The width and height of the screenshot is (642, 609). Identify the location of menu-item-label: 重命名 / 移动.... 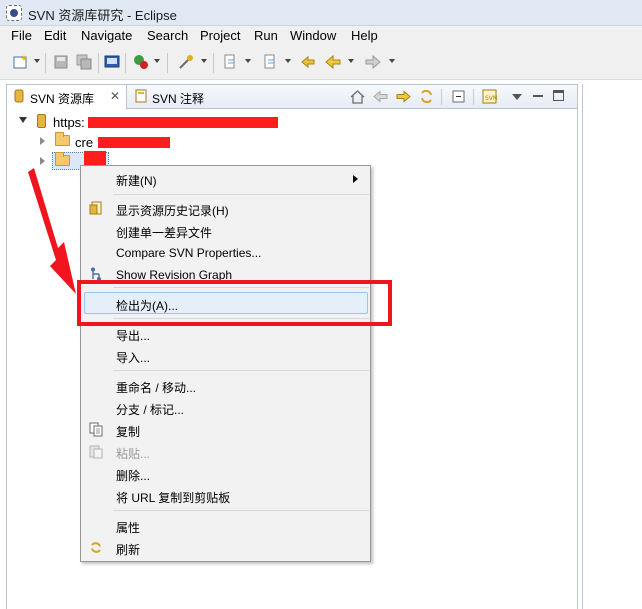
(156, 388).